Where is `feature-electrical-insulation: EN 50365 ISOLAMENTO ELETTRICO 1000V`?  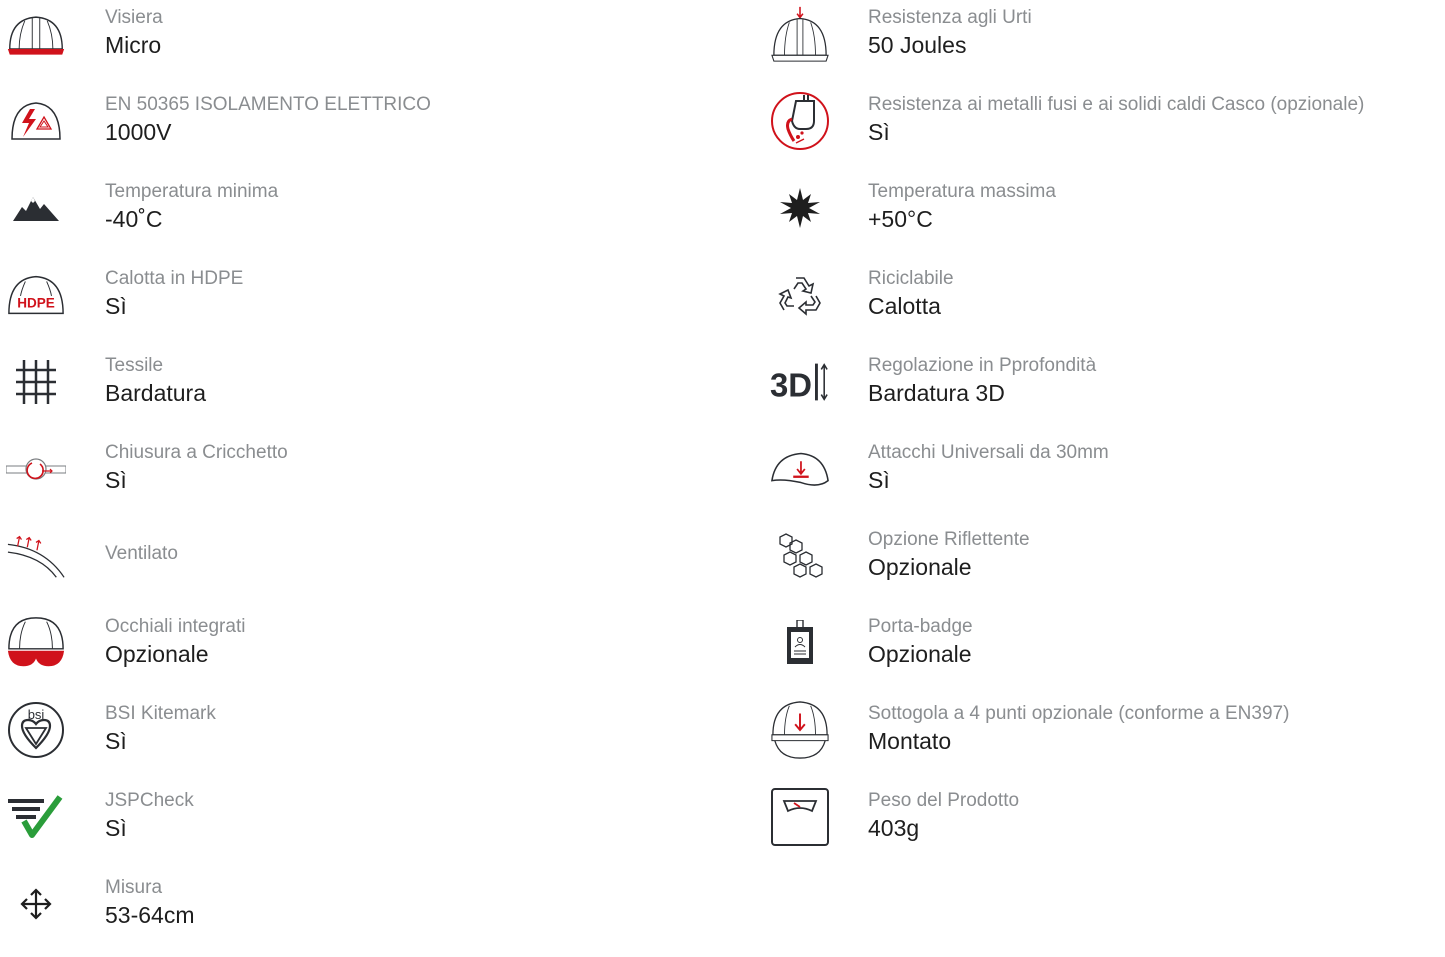 feature-electrical-insulation: EN 50365 ISOLAMENTO ELETTRICO 1000V is located at coordinates (350, 130).